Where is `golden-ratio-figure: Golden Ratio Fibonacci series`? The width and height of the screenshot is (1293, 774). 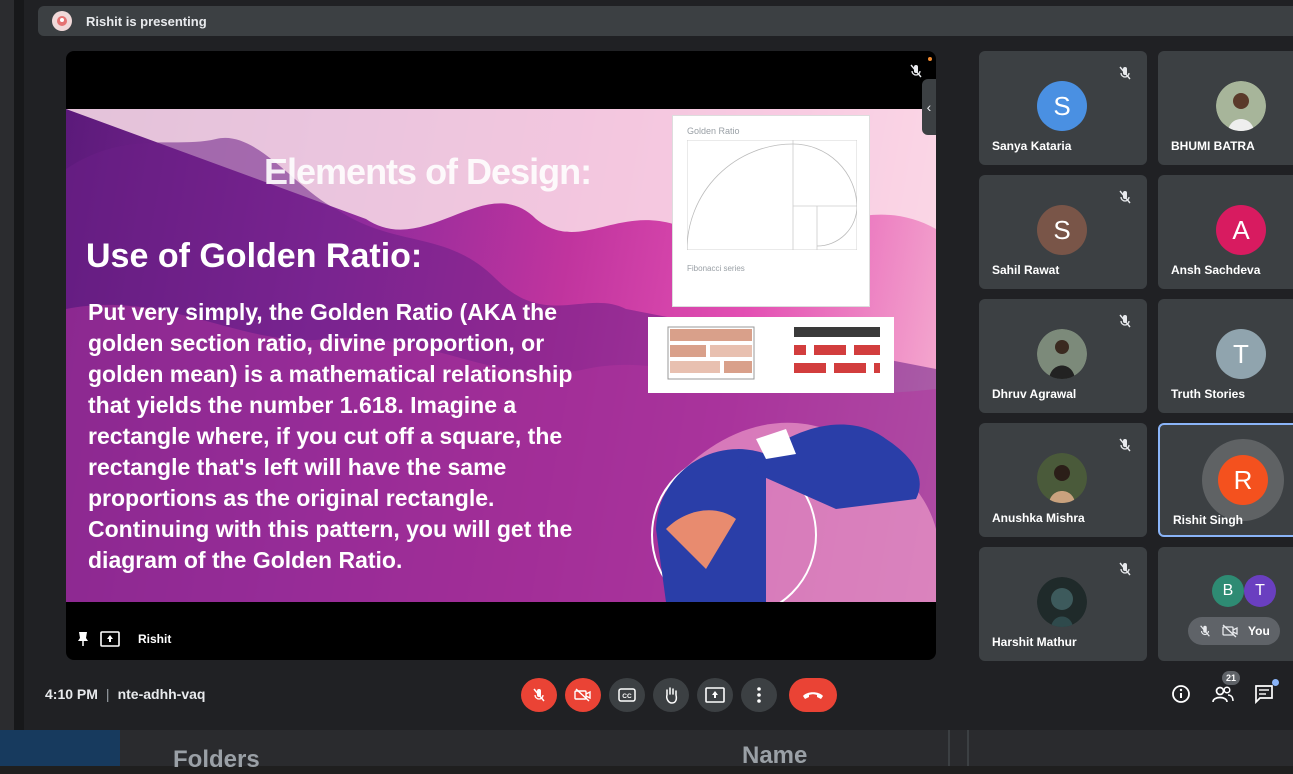
golden-ratio-figure: Golden Ratio Fibonacci series is located at coordinates (771, 211).